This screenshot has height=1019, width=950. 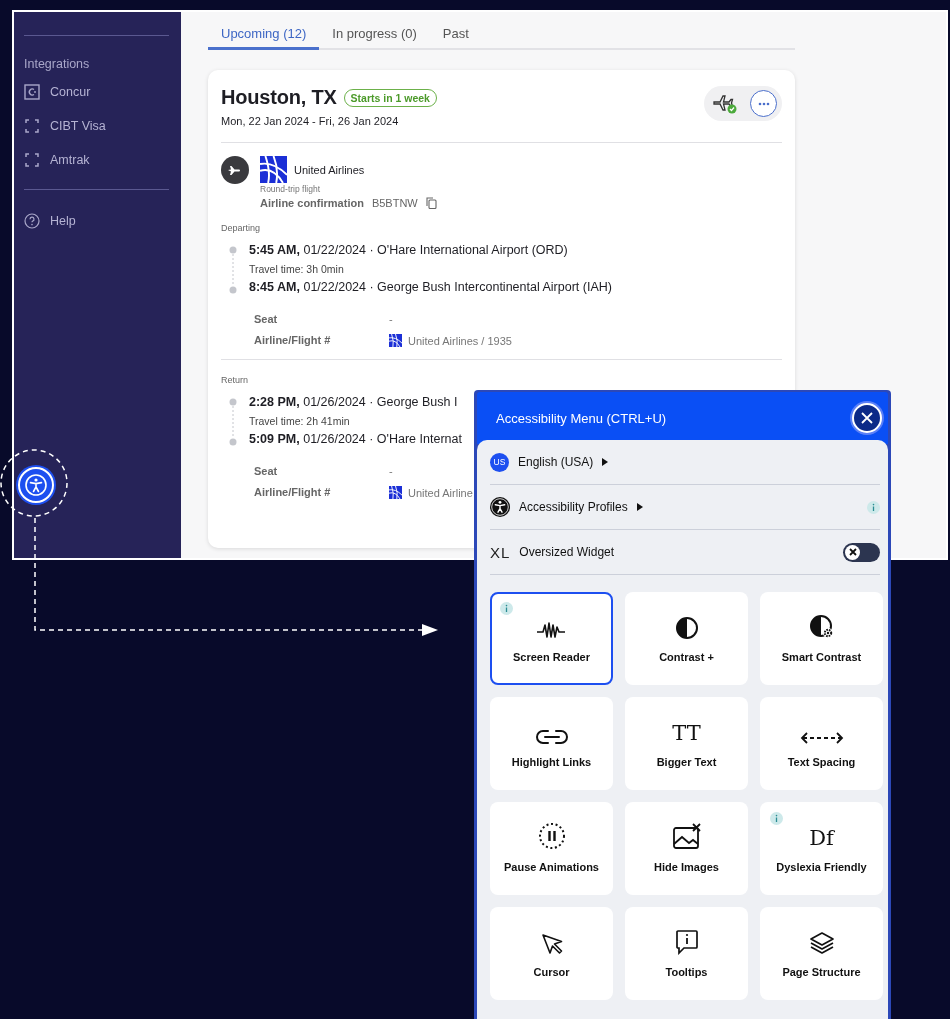 I want to click on airline-name: United Airlines, so click(x=329, y=169).